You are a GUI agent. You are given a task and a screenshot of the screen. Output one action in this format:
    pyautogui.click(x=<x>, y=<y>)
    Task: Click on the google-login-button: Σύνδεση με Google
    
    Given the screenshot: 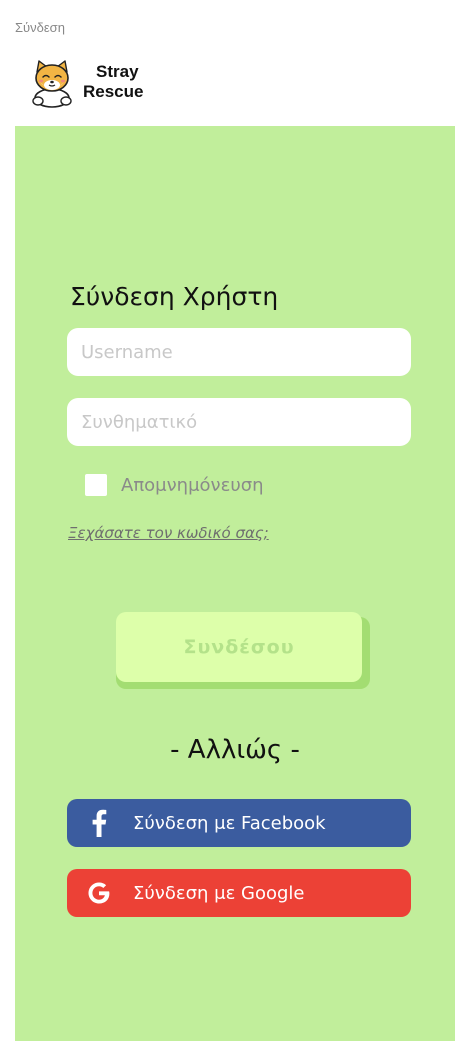 What is the action you would take?
    pyautogui.click(x=239, y=893)
    